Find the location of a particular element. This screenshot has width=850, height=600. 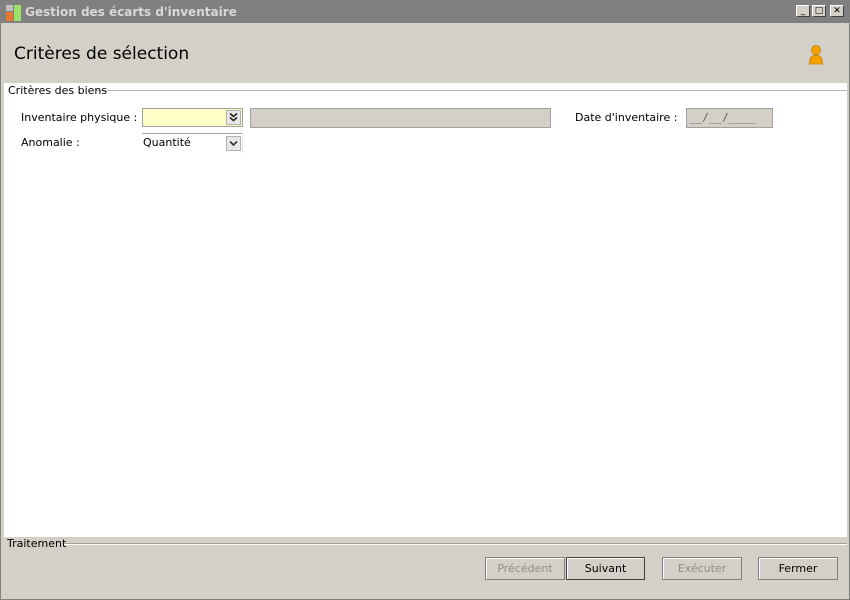

chevron-down-icon is located at coordinates (233, 143).